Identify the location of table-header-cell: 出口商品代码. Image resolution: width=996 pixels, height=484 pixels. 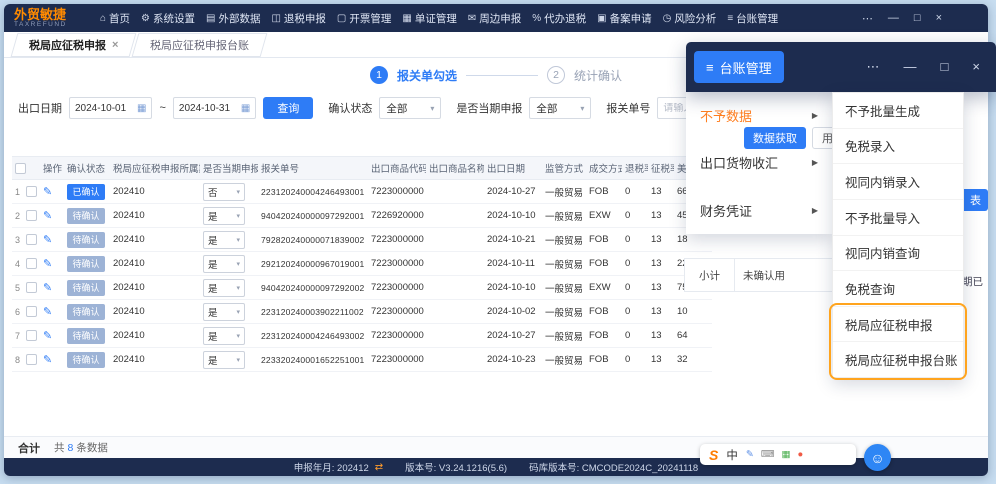
(398, 169).